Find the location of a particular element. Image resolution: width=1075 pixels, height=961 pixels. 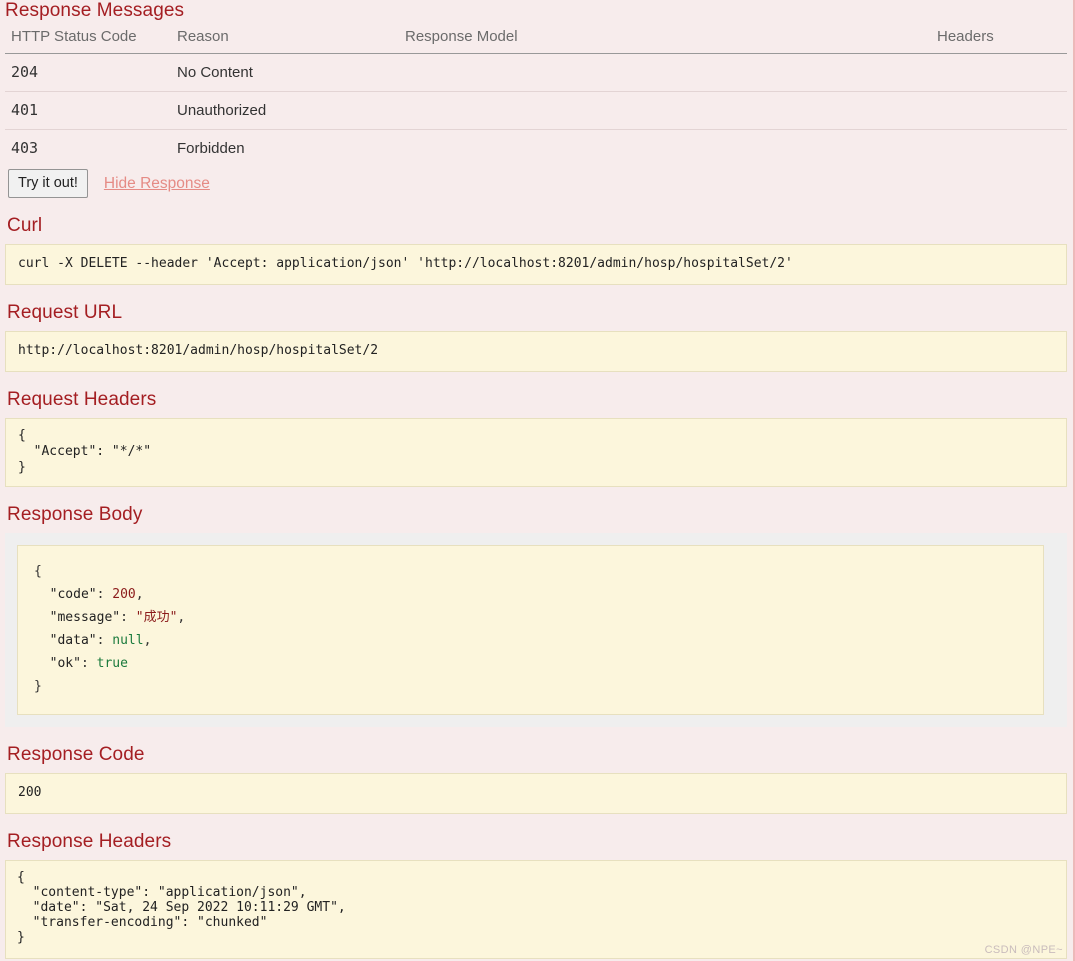

json-key-message: "message" is located at coordinates (85, 617).